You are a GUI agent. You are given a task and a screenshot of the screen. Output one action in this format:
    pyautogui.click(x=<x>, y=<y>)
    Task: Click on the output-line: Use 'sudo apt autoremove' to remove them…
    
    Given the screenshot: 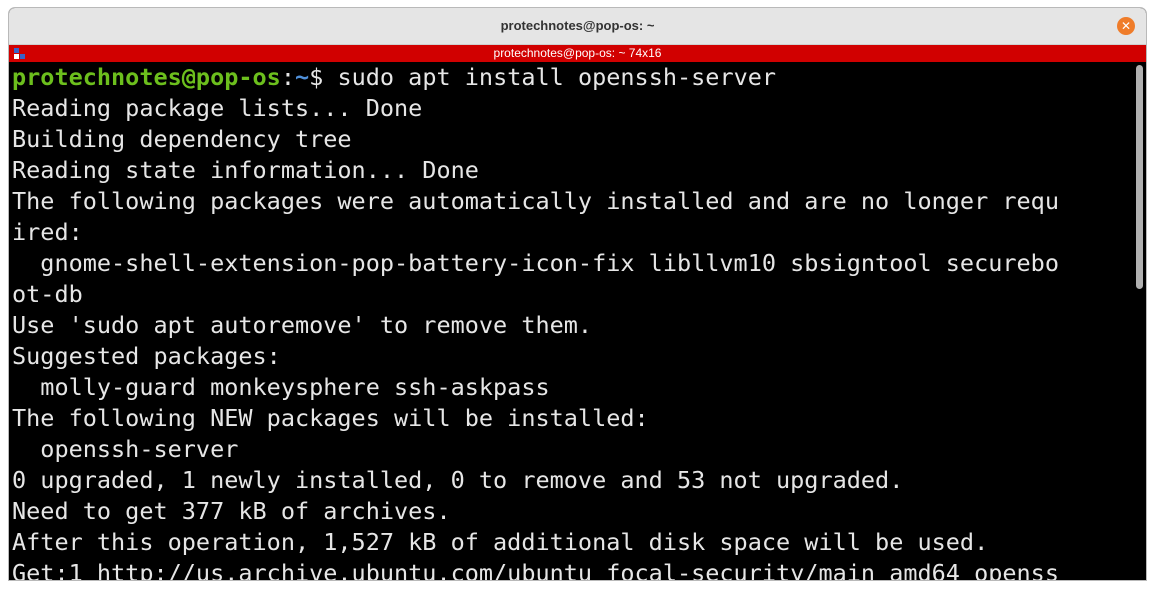 What is the action you would take?
    pyautogui.click(x=302, y=325)
    